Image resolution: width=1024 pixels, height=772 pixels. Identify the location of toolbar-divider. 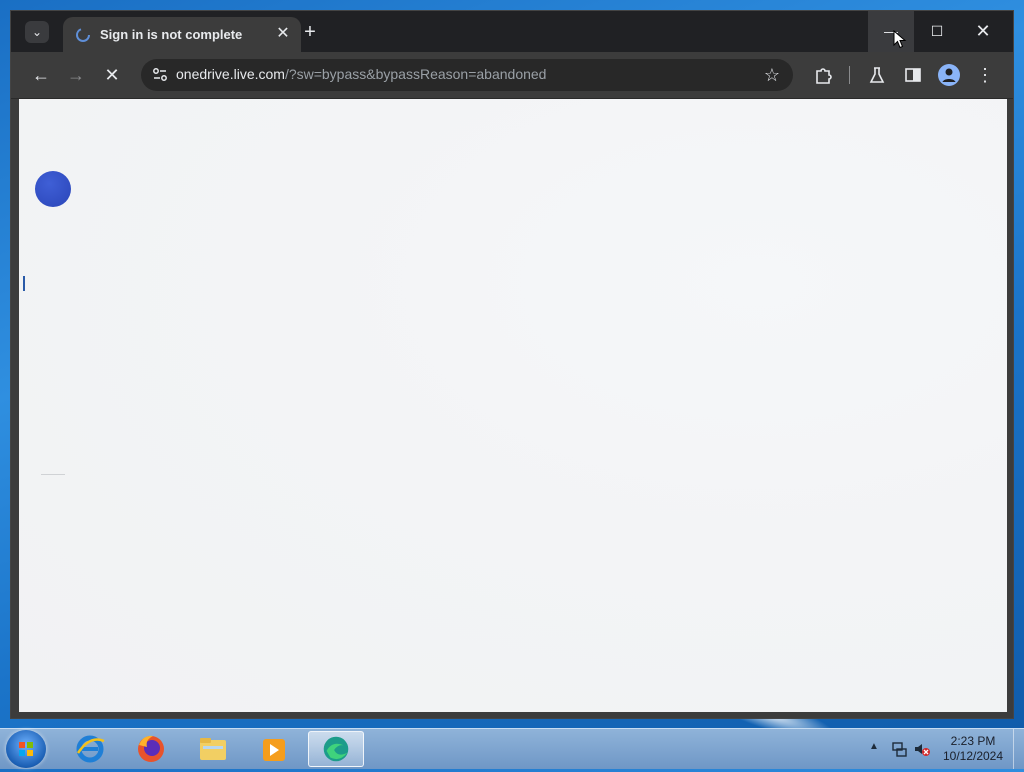
(849, 75).